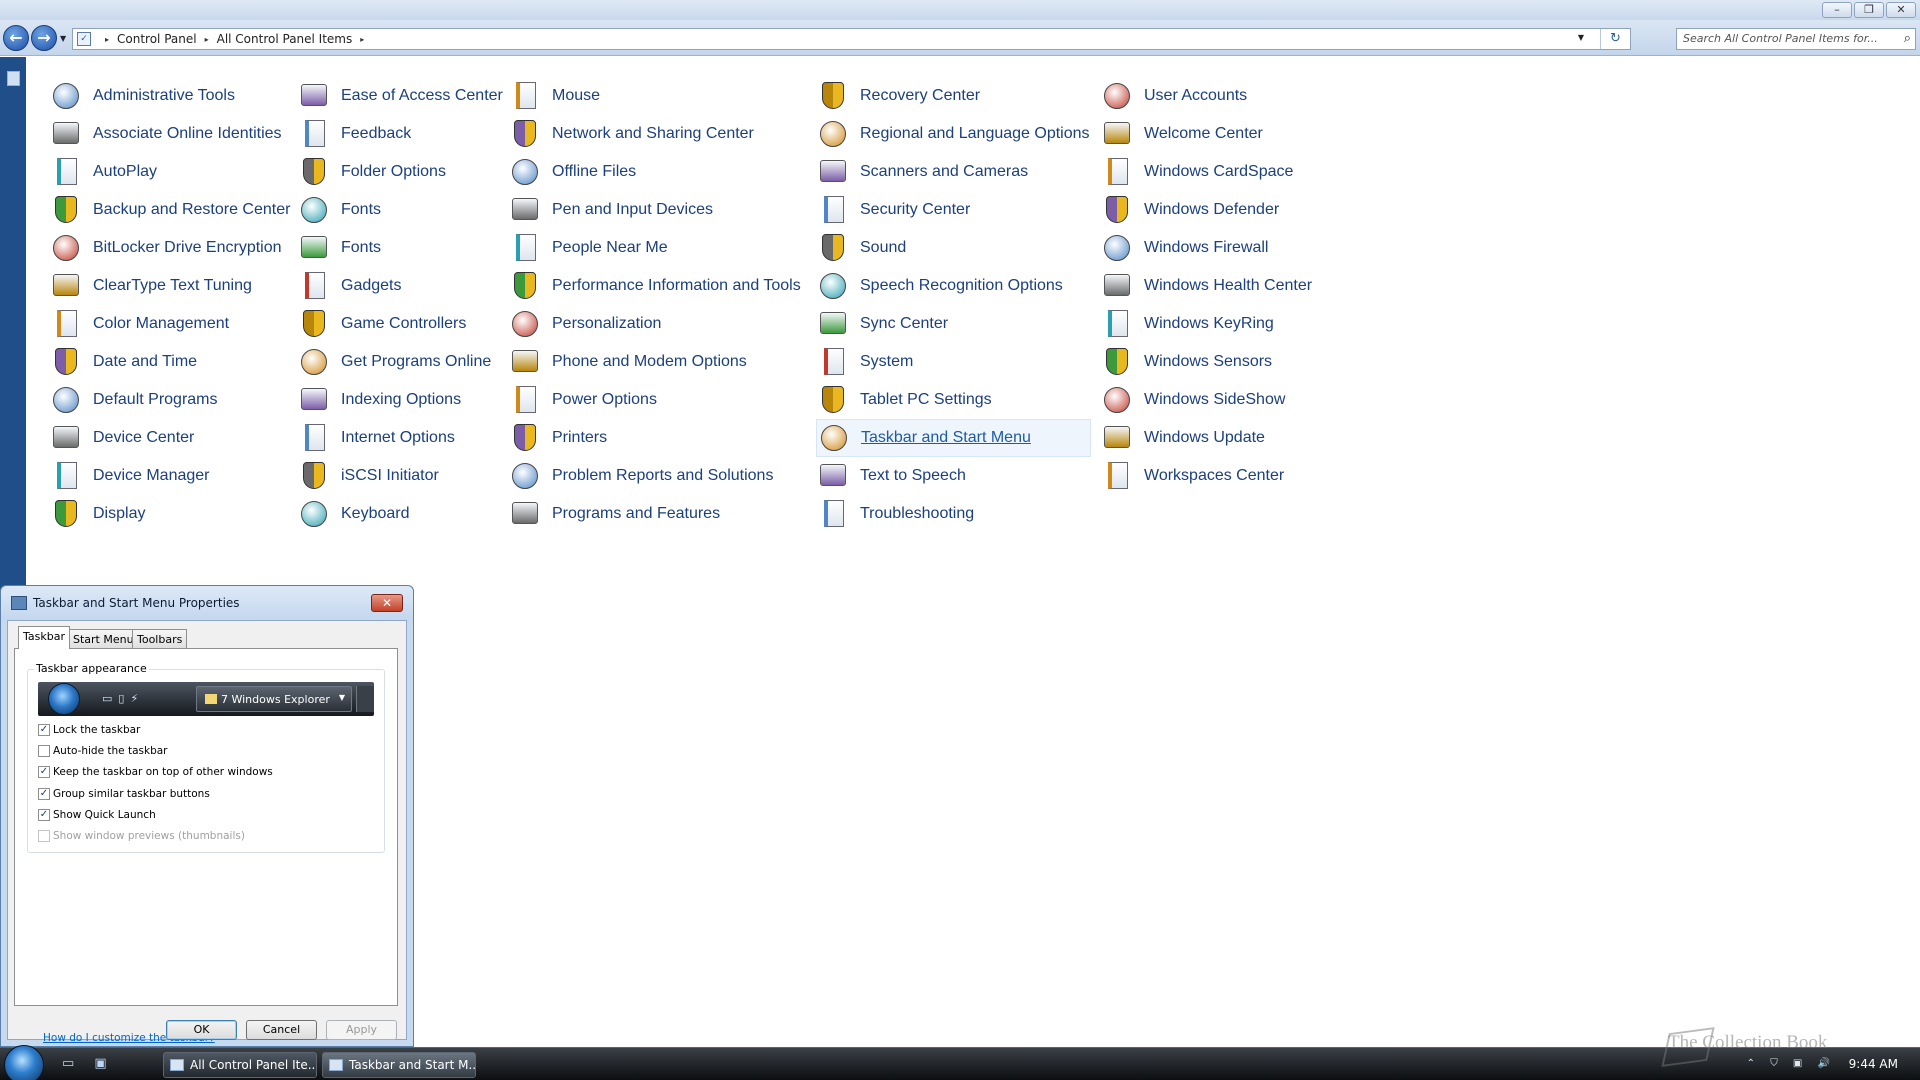  What do you see at coordinates (1220, 96) in the screenshot?
I see `cp-item-user-accounts: User Accounts` at bounding box center [1220, 96].